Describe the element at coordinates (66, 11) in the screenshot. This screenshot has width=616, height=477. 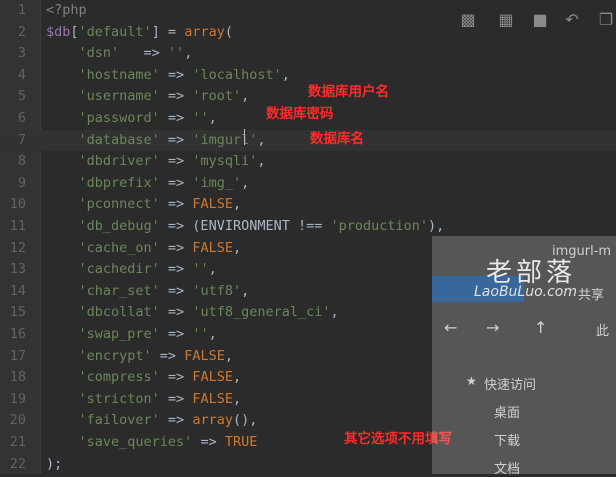
I see `line-code: <?php` at that location.